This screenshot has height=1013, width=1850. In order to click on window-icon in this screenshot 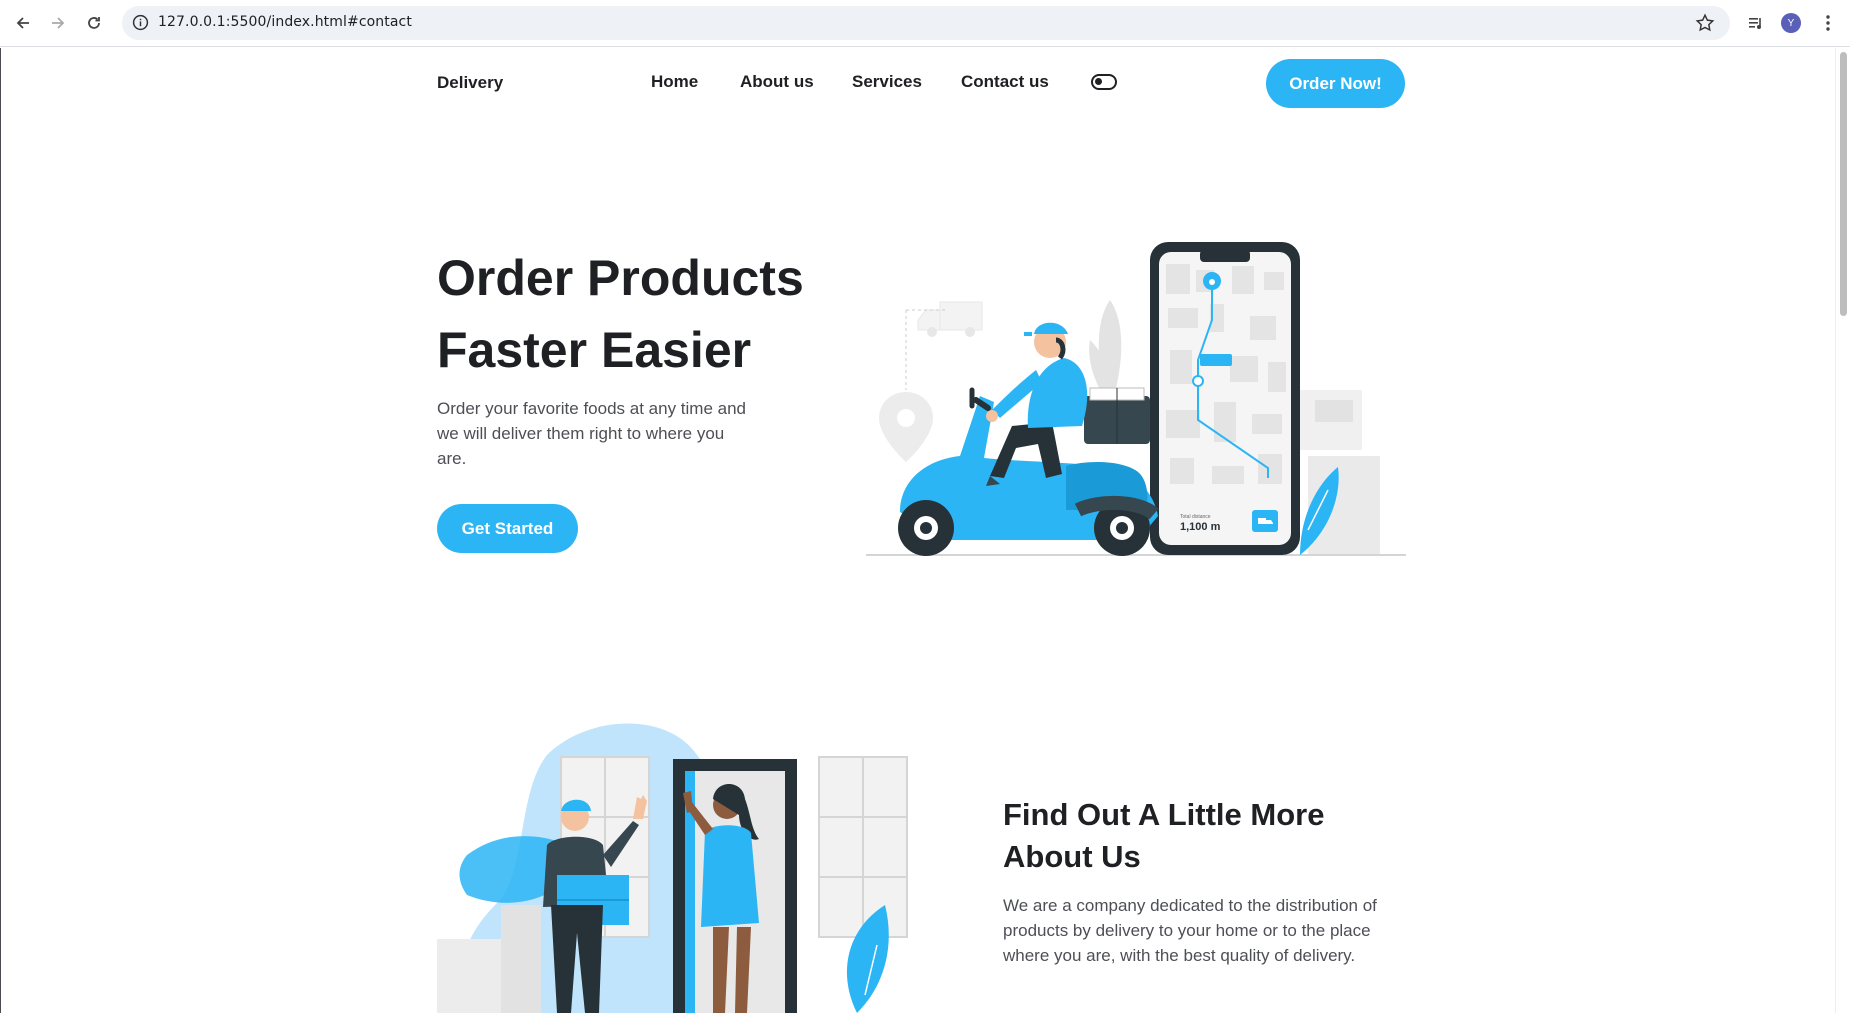, I will do `click(863, 847)`.